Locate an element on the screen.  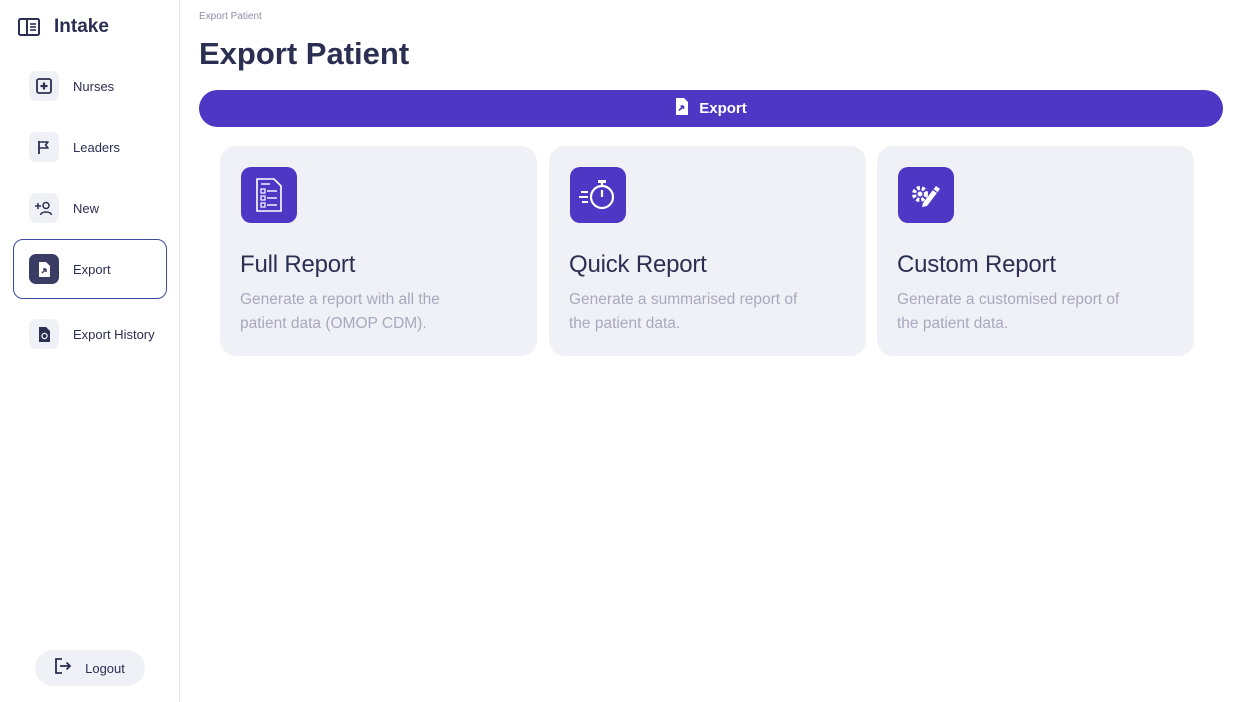
export-button-label: Export is located at coordinates (723, 108).